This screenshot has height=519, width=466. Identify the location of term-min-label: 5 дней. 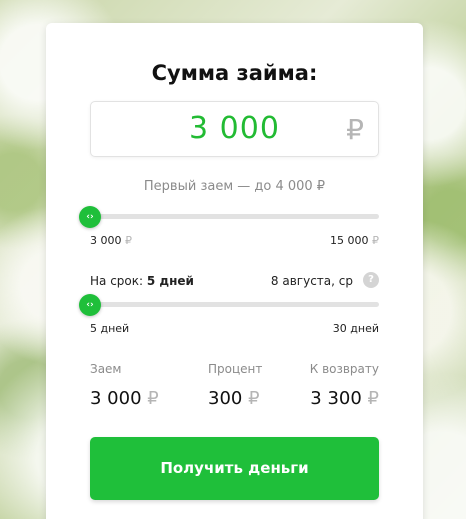
(110, 328).